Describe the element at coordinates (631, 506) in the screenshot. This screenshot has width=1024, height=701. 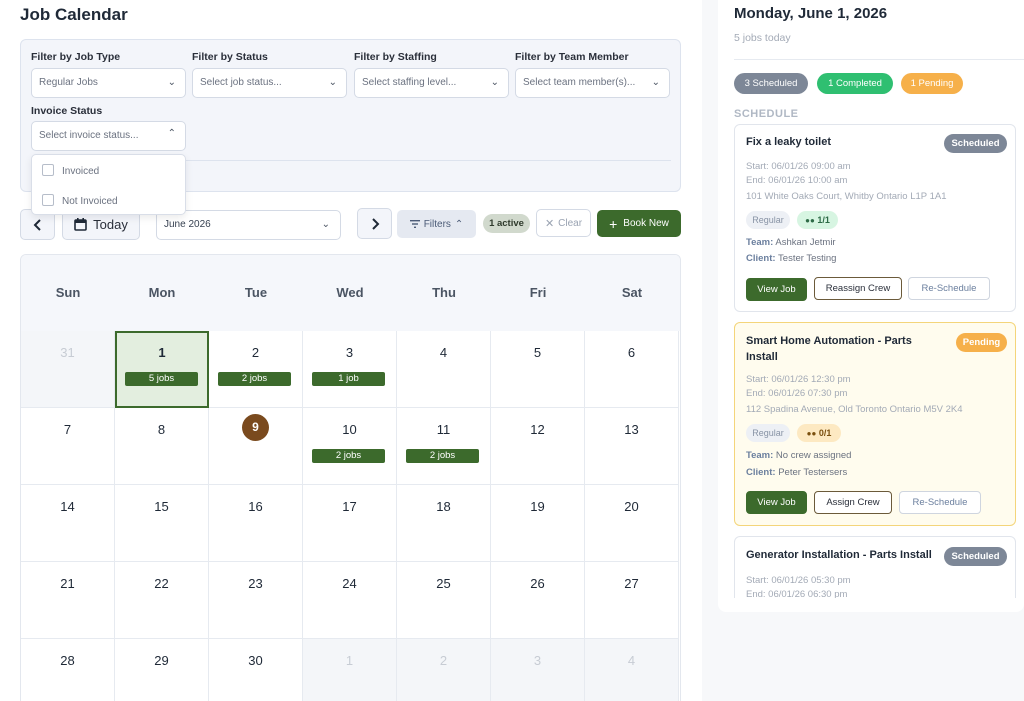
I see `day-number: 20` at that location.